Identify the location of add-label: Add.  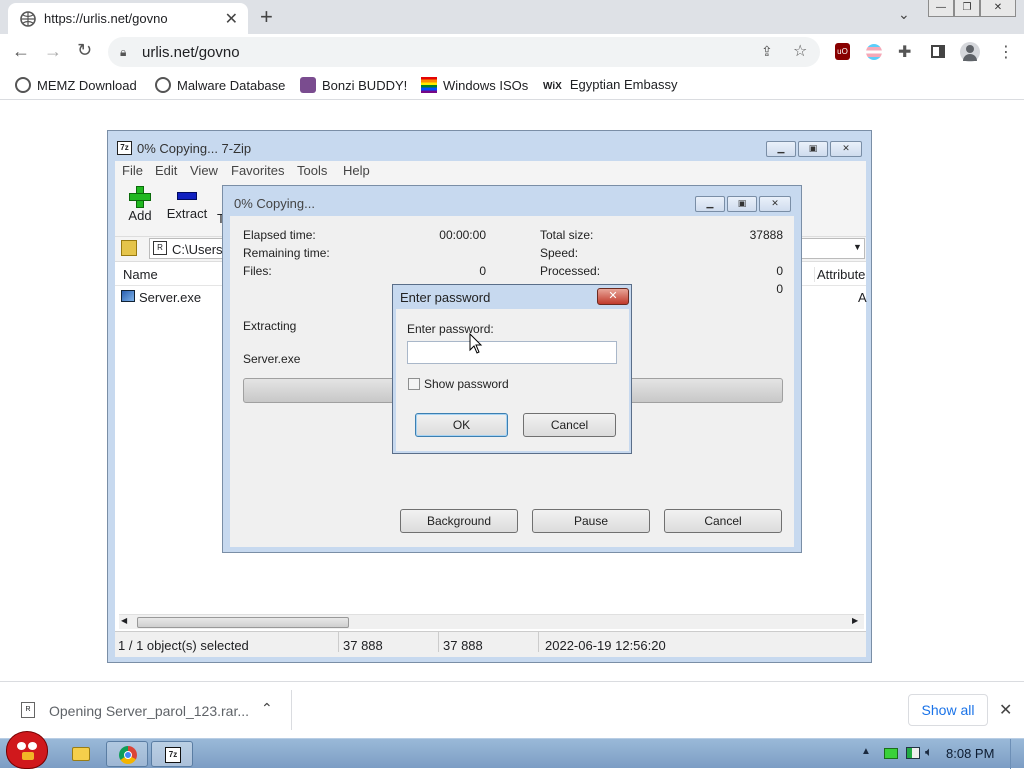
(140, 215).